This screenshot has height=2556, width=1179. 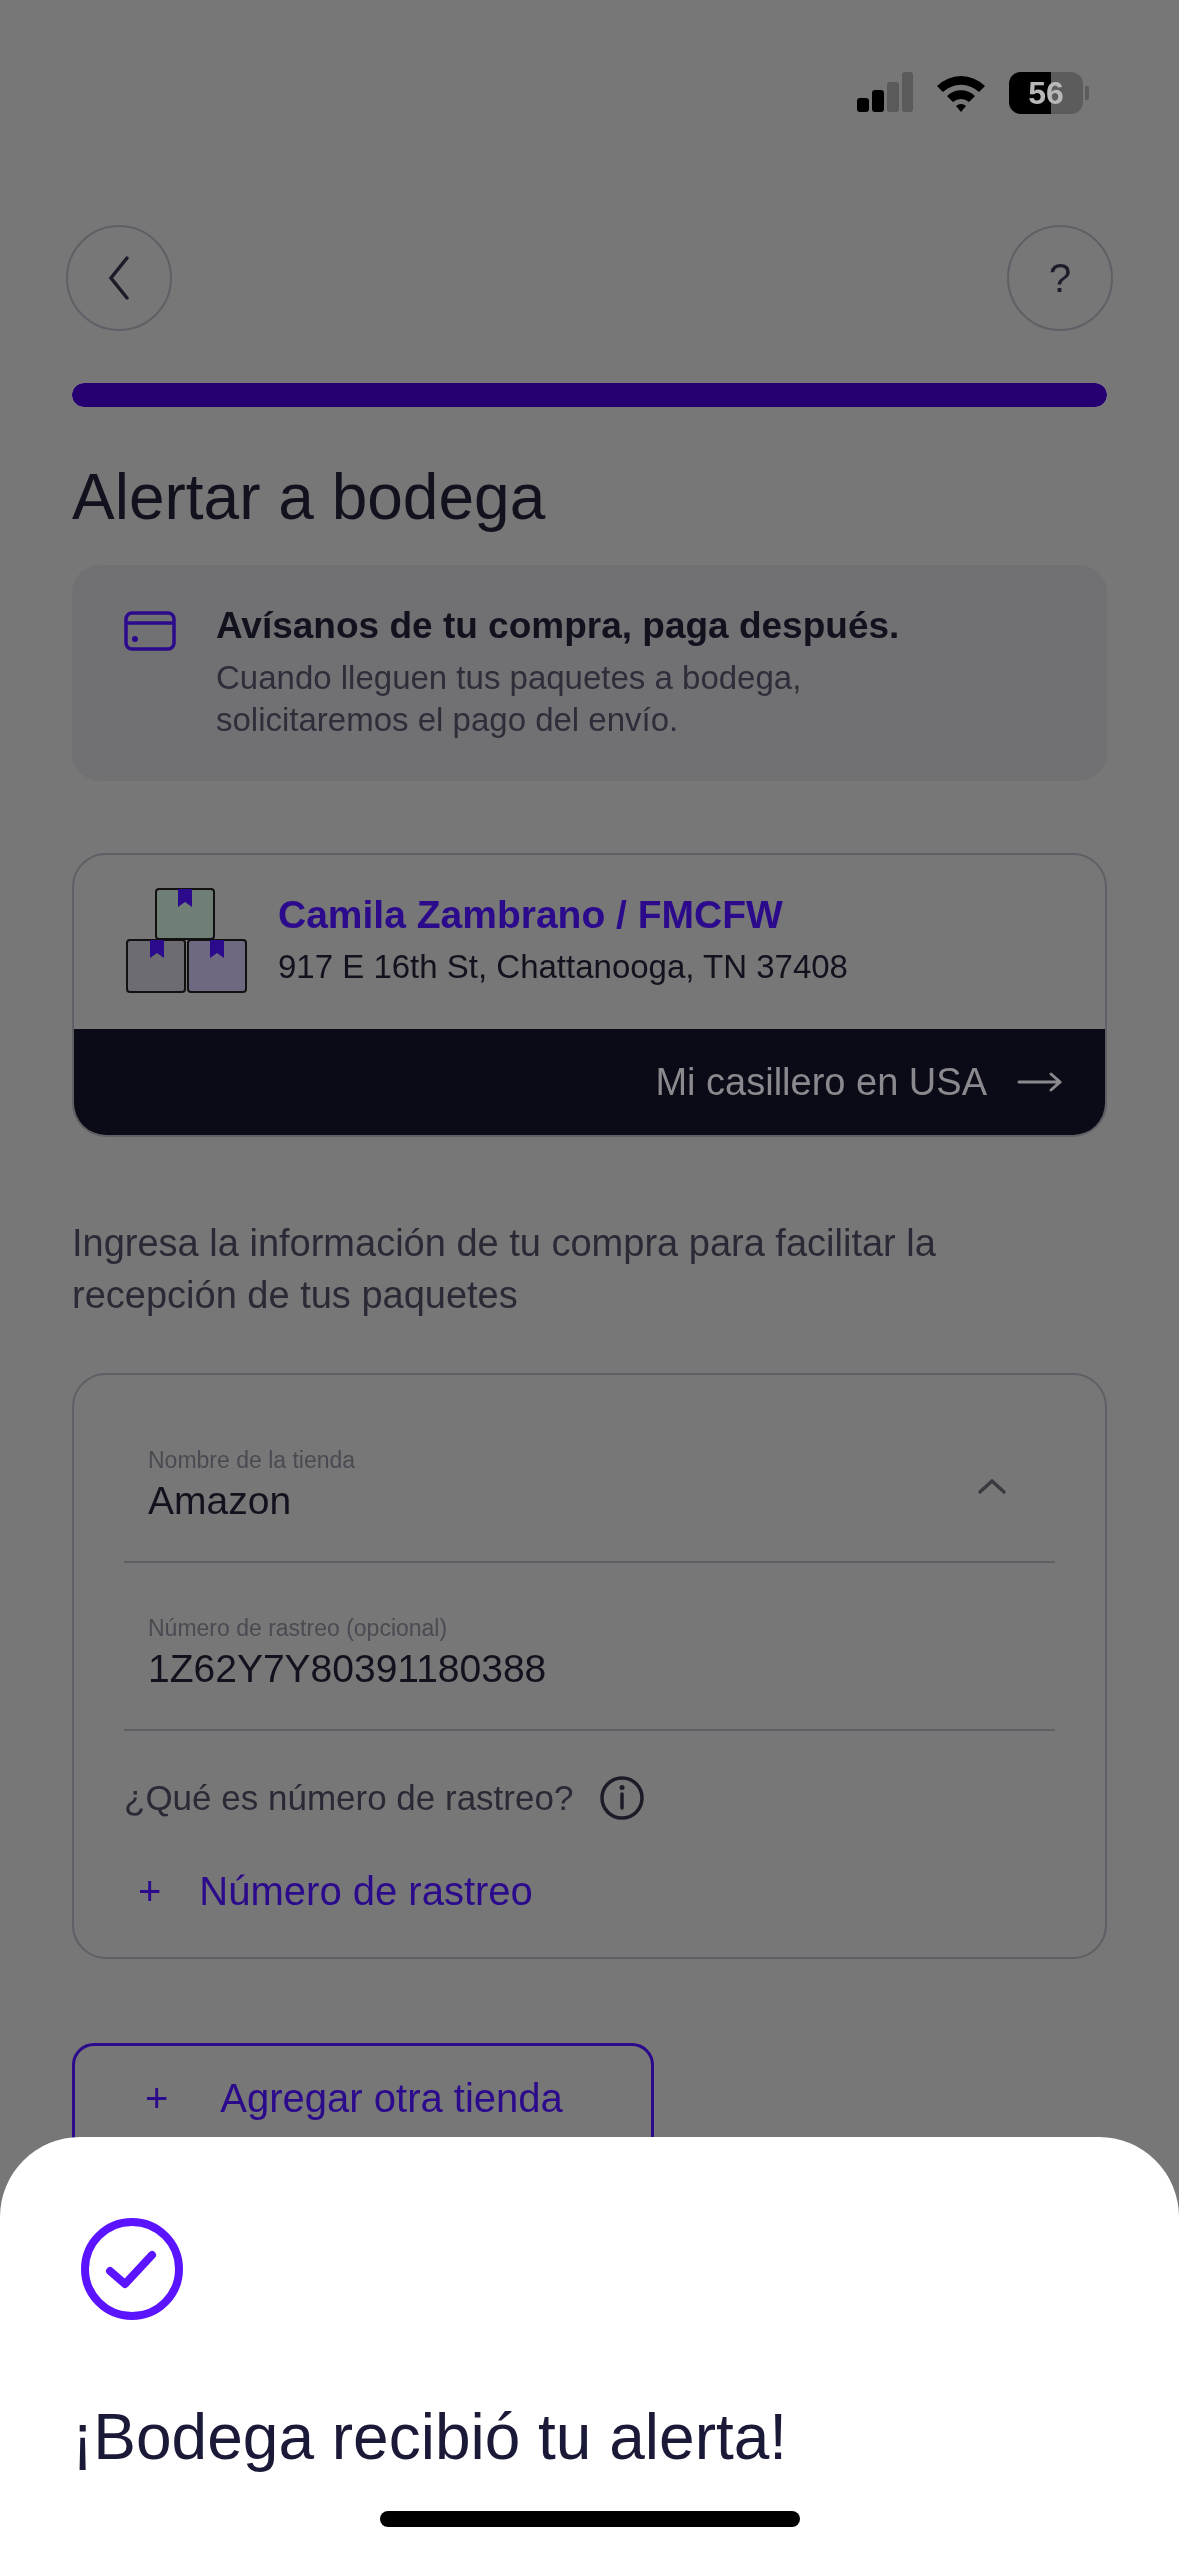 What do you see at coordinates (504, 1269) in the screenshot?
I see `instructions-text: Ingresa la información de tu compra para facilitar la recepción de tus paquetes` at bounding box center [504, 1269].